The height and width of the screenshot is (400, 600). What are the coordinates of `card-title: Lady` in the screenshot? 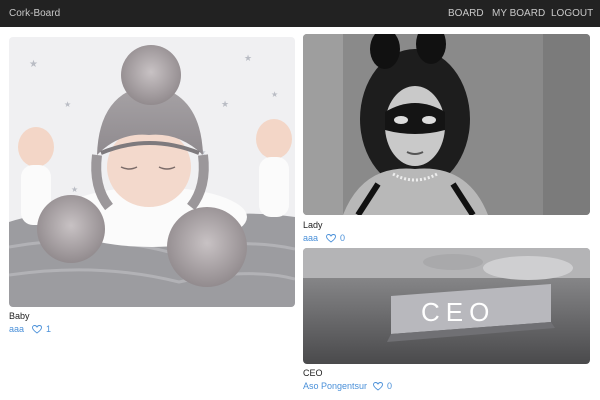 It's located at (313, 225).